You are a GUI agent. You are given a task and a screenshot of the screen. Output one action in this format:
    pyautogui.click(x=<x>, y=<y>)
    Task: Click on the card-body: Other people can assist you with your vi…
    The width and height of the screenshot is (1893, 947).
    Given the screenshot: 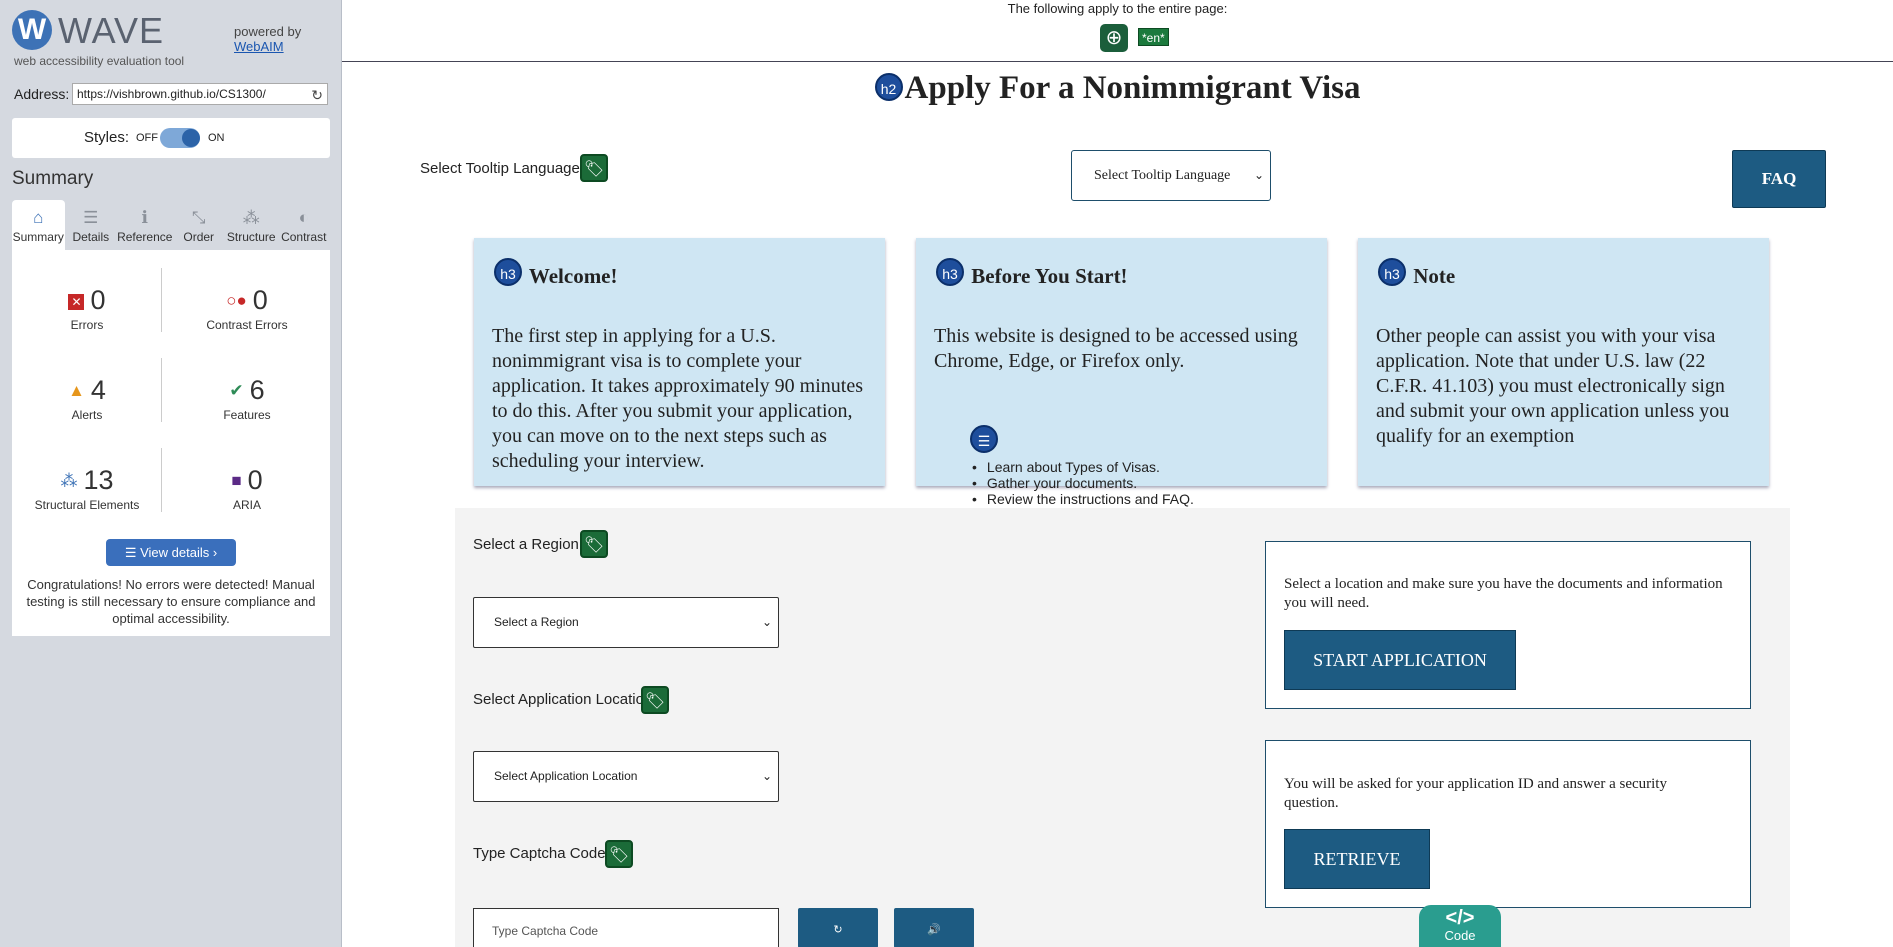 What is the action you would take?
    pyautogui.click(x=1553, y=386)
    